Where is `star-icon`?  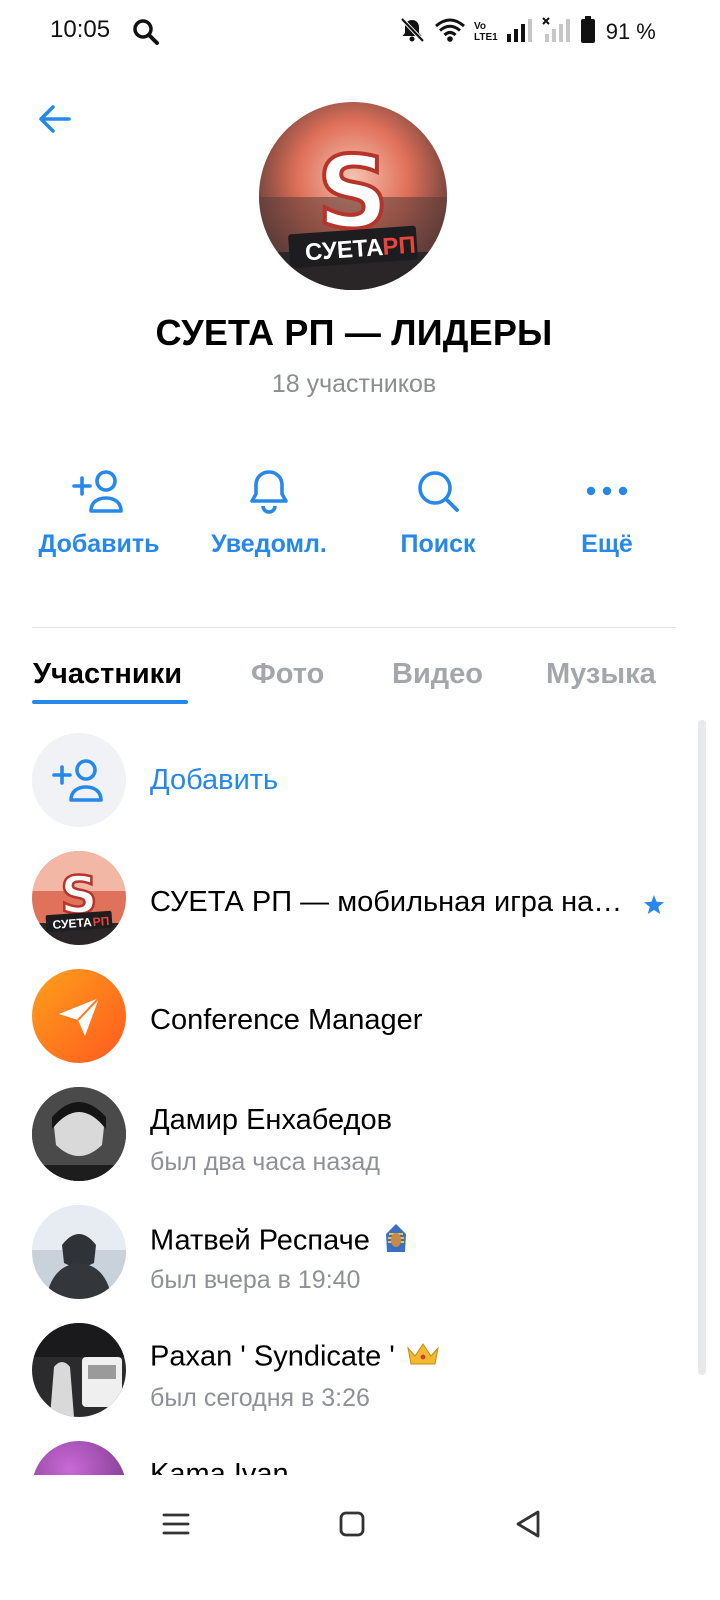 star-icon is located at coordinates (654, 907).